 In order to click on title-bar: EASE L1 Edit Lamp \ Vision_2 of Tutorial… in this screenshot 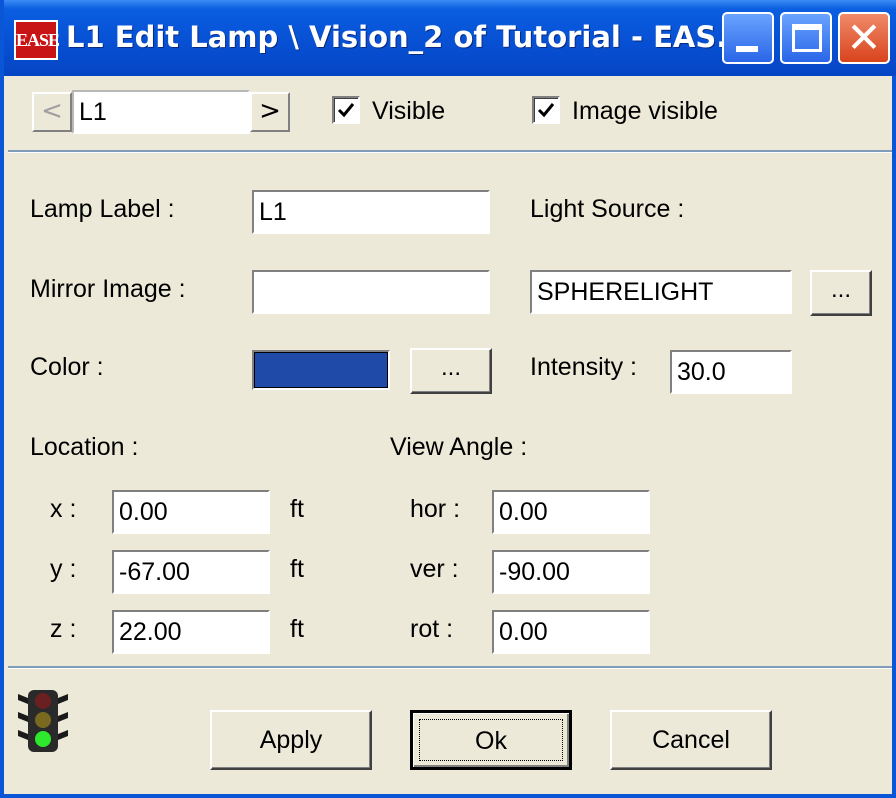, I will do `click(450, 38)`.